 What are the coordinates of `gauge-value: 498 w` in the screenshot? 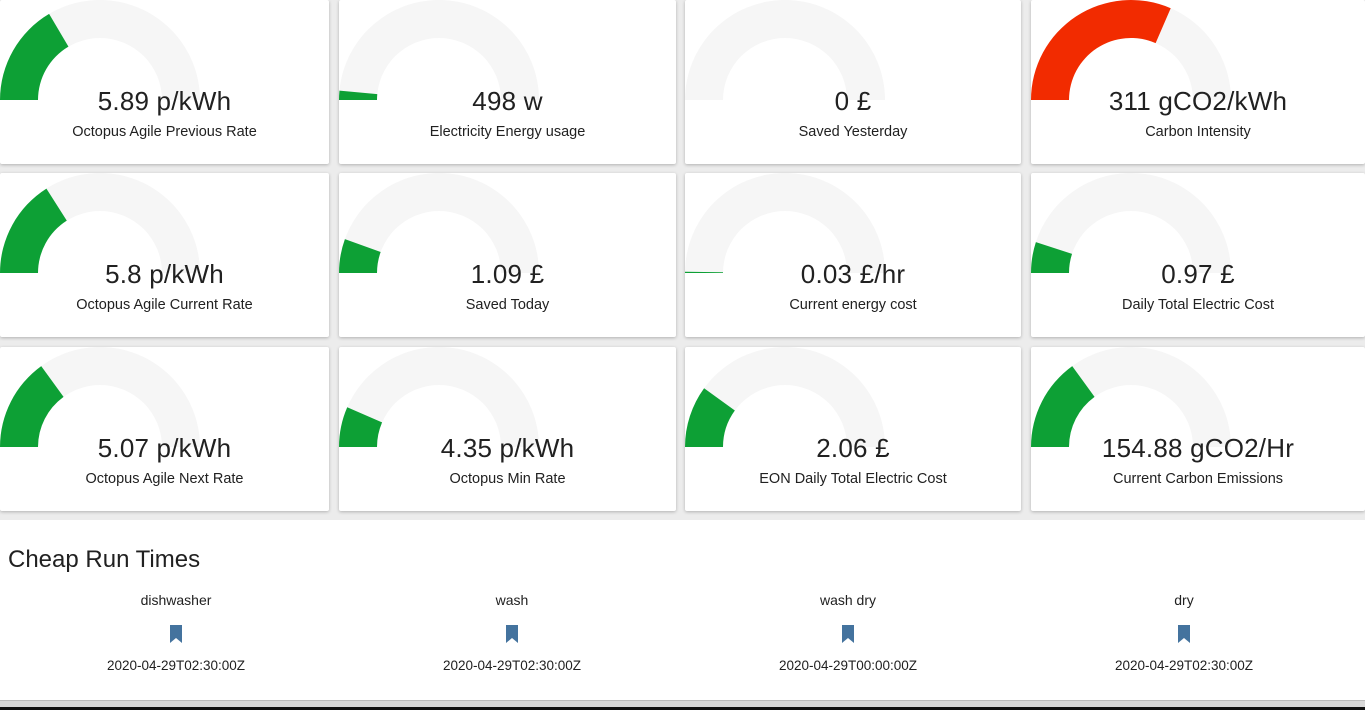 It's located at (507, 101).